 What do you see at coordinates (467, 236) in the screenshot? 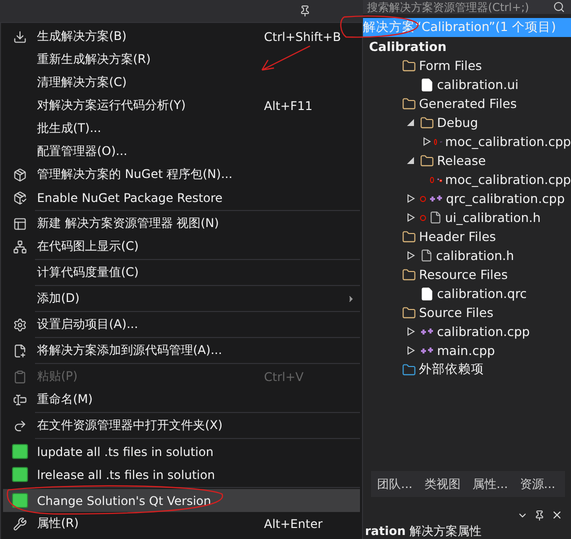
I see `tree-item: Header Files` at bounding box center [467, 236].